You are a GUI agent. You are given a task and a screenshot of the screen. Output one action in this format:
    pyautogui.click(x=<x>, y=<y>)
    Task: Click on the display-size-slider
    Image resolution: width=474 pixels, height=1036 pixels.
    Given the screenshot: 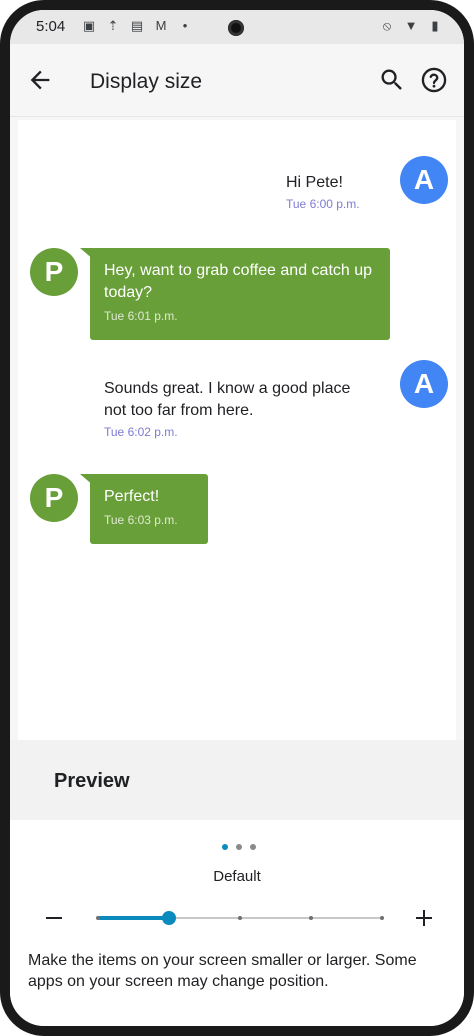 What is the action you would take?
    pyautogui.click(x=240, y=918)
    